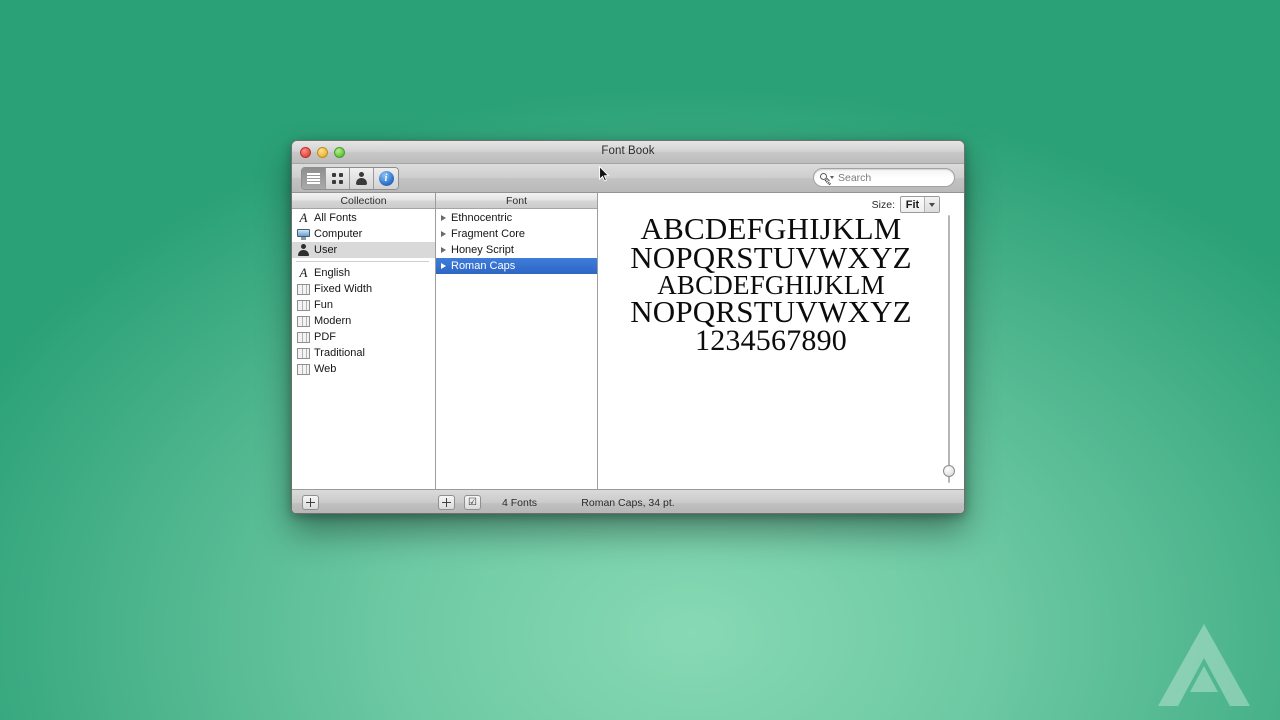 This screenshot has height=720, width=1280. What do you see at coordinates (363, 234) in the screenshot?
I see `sidebar-item-computer: Computer` at bounding box center [363, 234].